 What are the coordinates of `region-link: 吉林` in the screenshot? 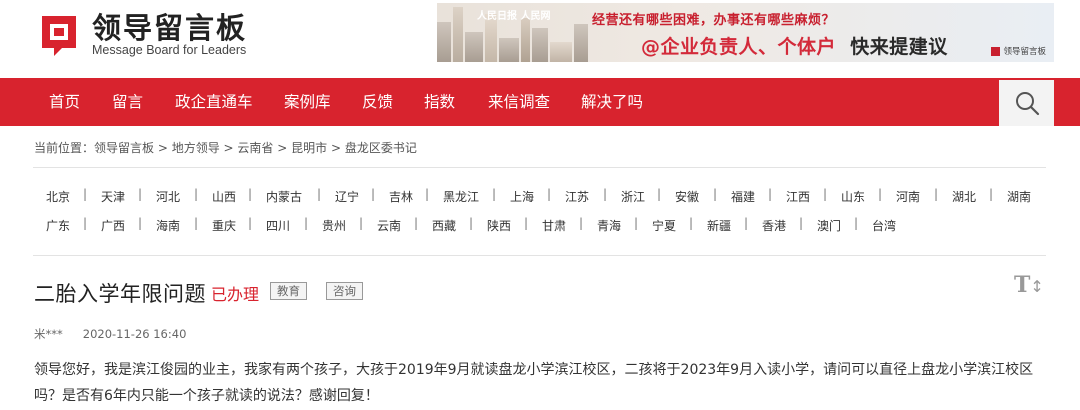 It's located at (401, 196).